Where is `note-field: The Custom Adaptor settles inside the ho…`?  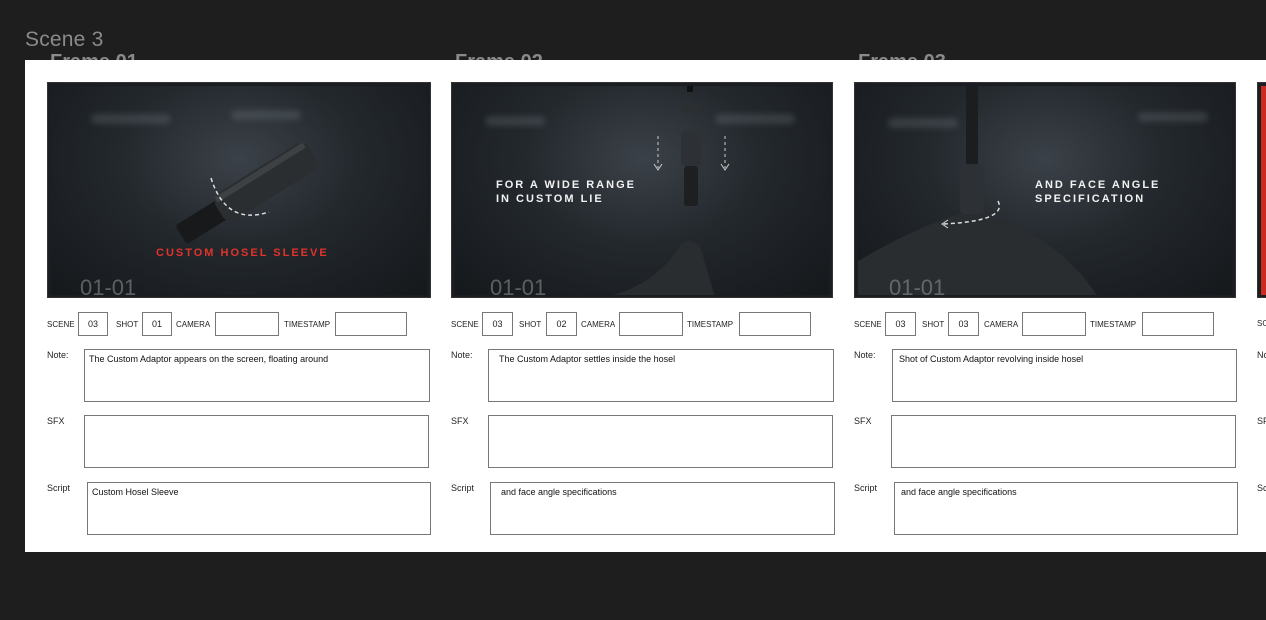 note-field: The Custom Adaptor settles inside the ho… is located at coordinates (661, 375).